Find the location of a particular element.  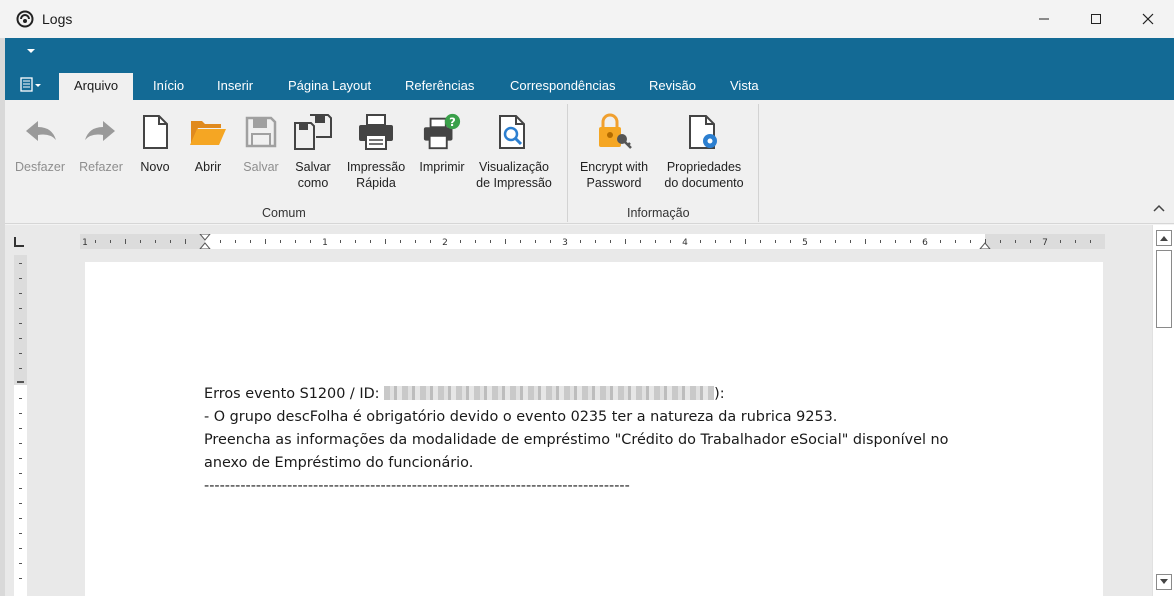

chevron-down-icon is located at coordinates (1164, 581).